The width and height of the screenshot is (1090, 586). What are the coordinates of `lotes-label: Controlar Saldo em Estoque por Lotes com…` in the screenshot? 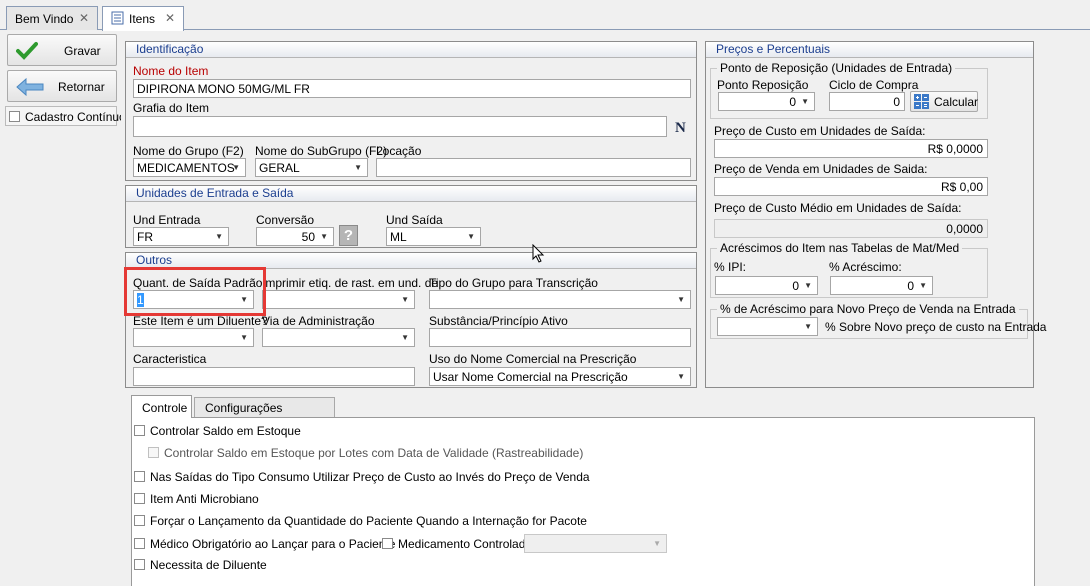 It's located at (374, 453).